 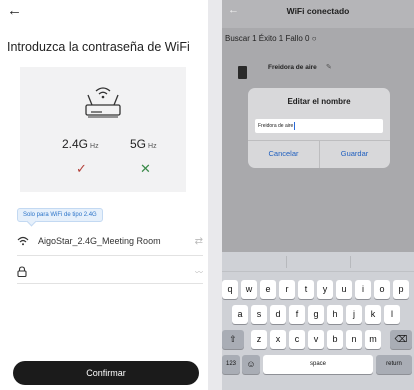 I want to click on ssid-field: AigoStar_2.4G_Meeting Room ⇄, so click(x=110, y=243).